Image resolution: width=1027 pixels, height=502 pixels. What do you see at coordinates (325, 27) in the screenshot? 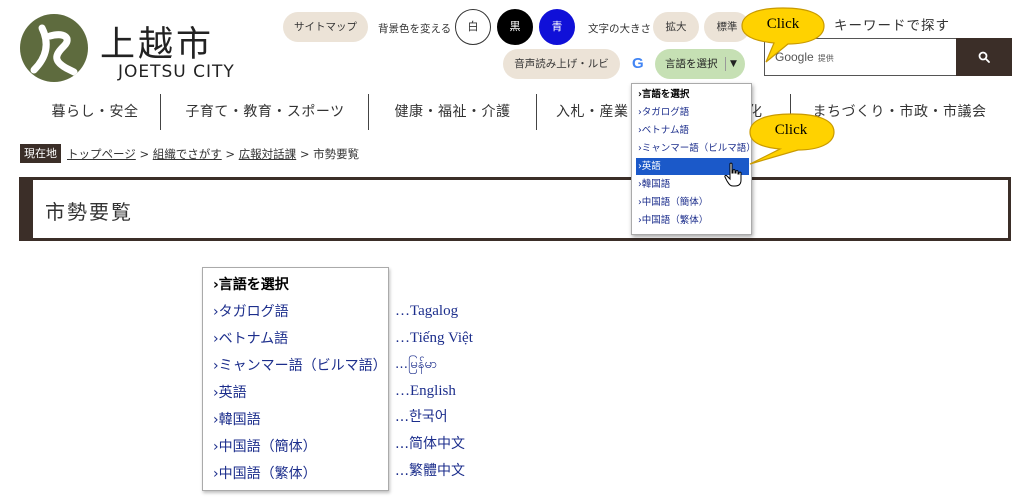
I see `sitemap-button: サイトマップ` at bounding box center [325, 27].